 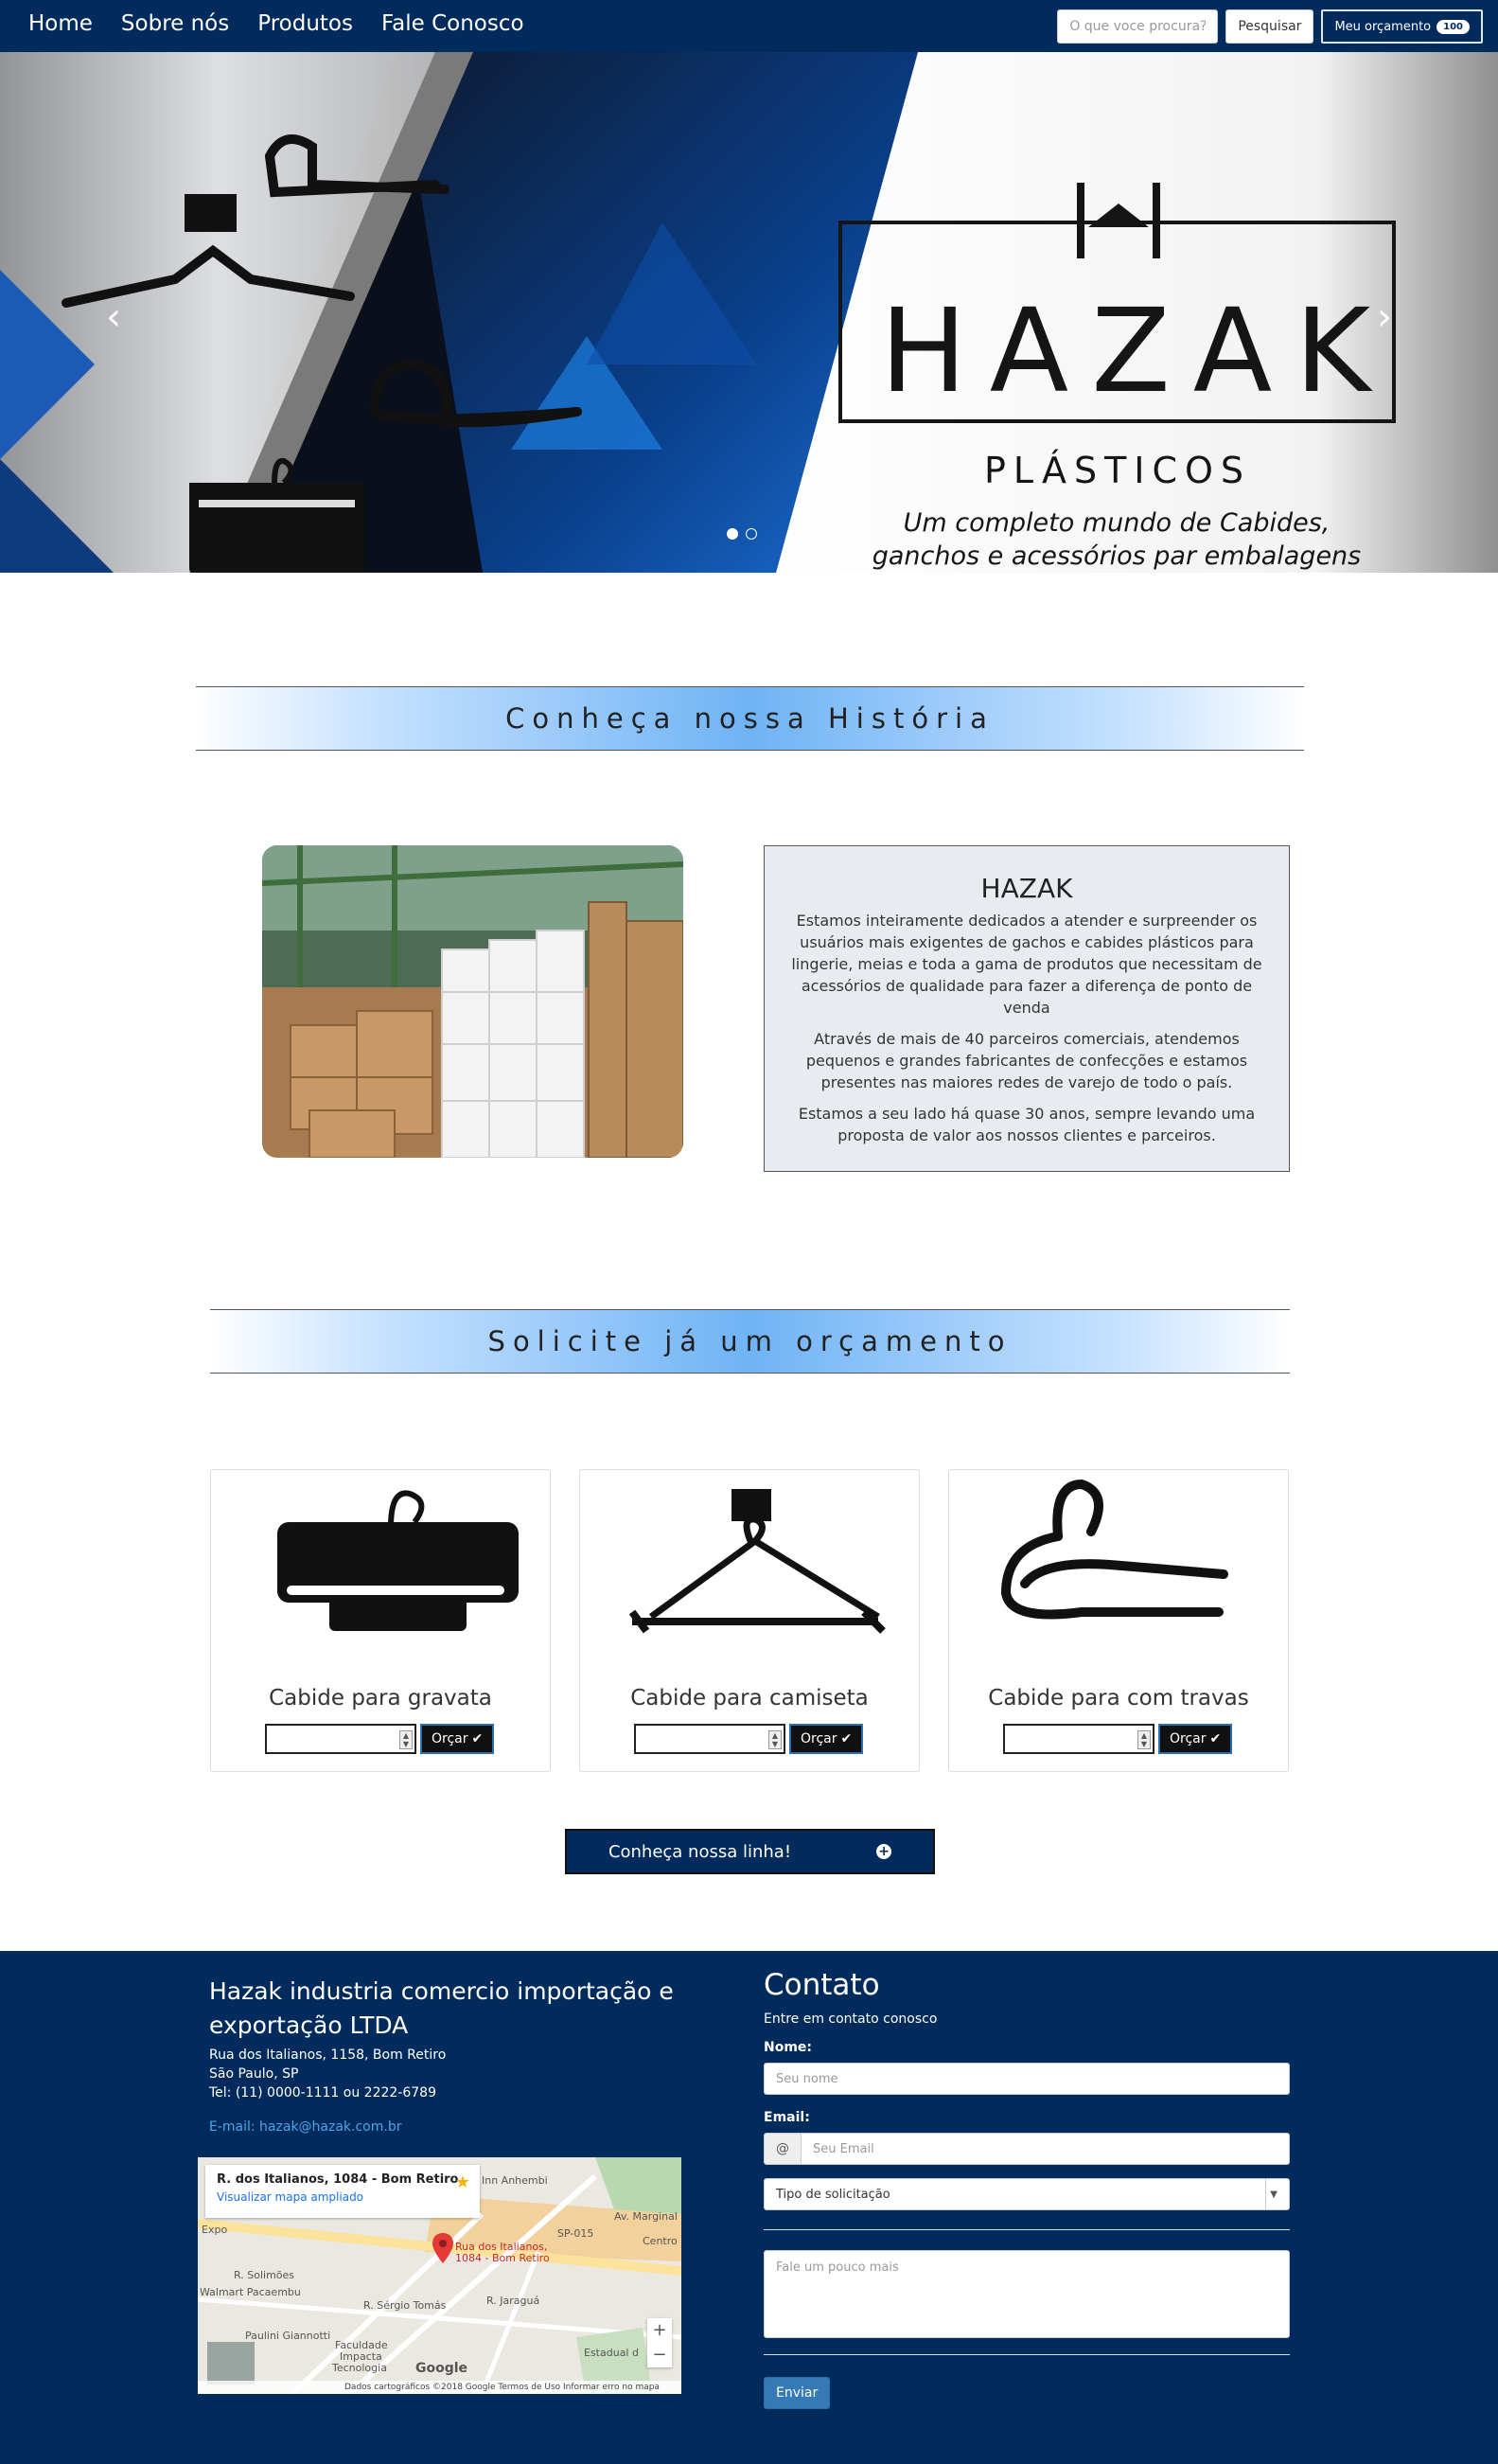 What do you see at coordinates (851, 2019) in the screenshot?
I see `contact-subtitle: Entre em contato conosco` at bounding box center [851, 2019].